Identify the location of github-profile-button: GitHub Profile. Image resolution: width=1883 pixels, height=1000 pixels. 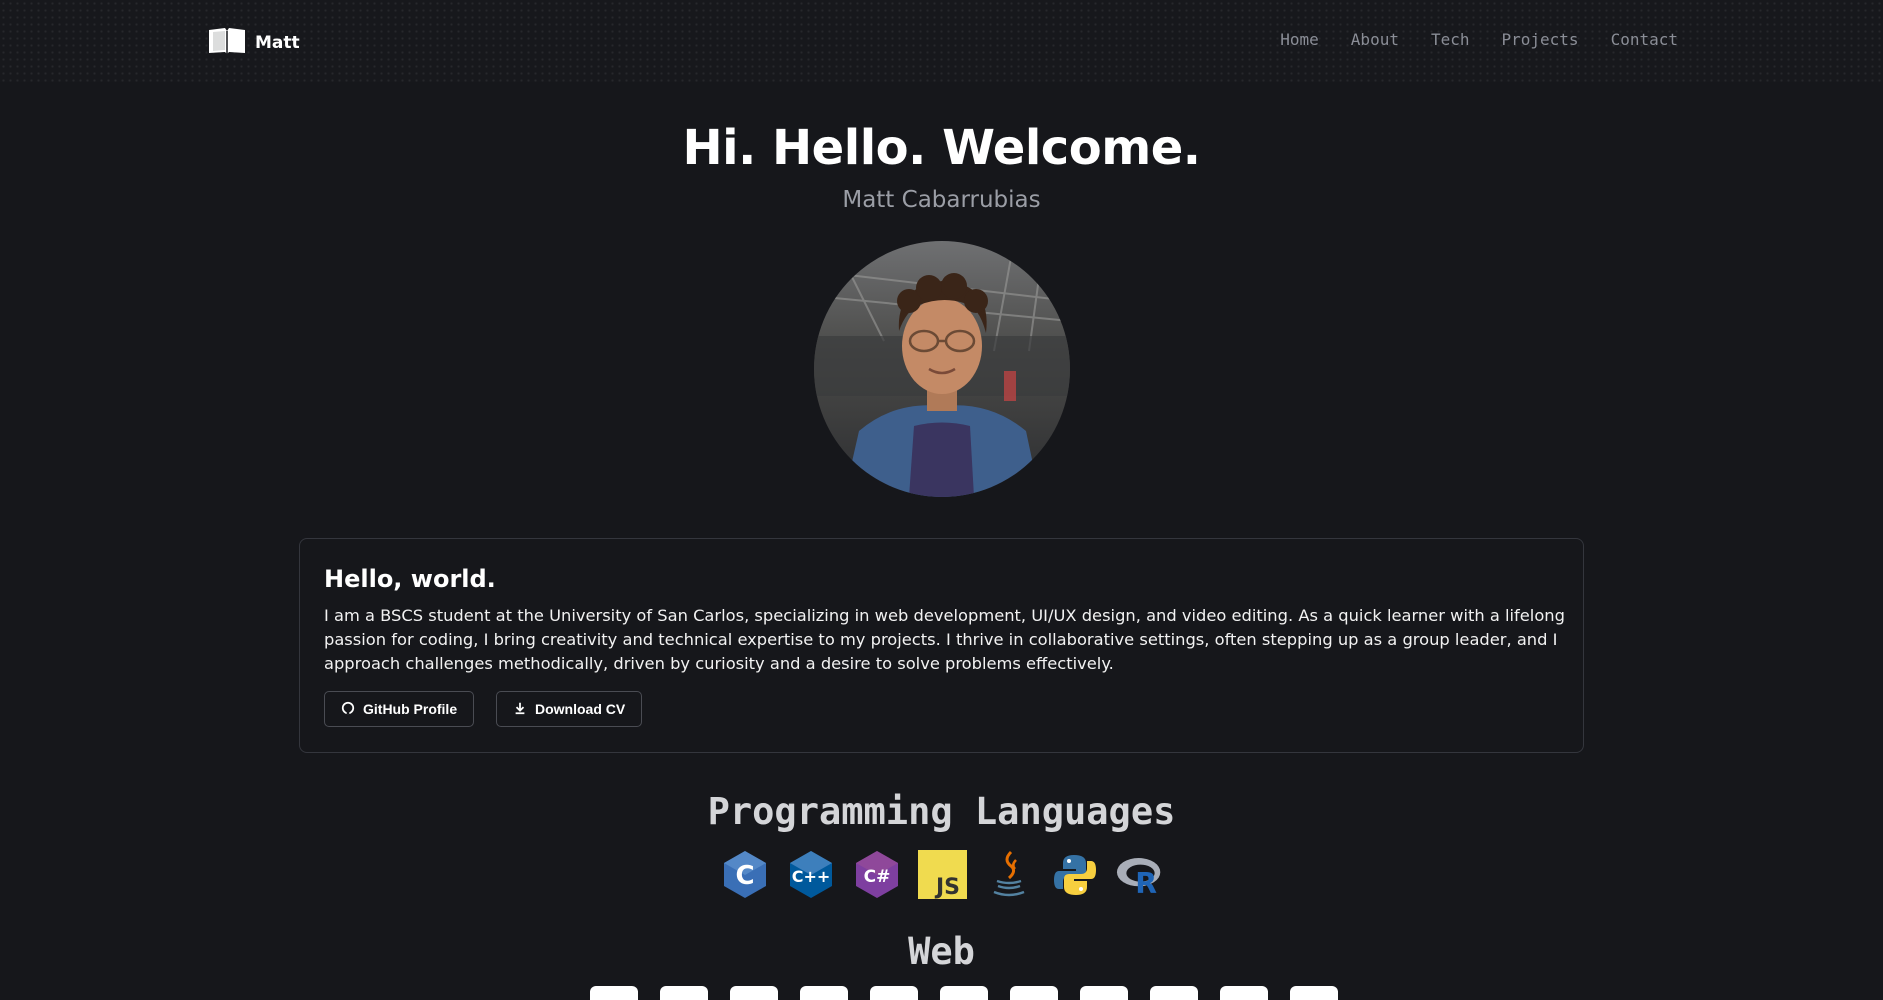
(399, 709).